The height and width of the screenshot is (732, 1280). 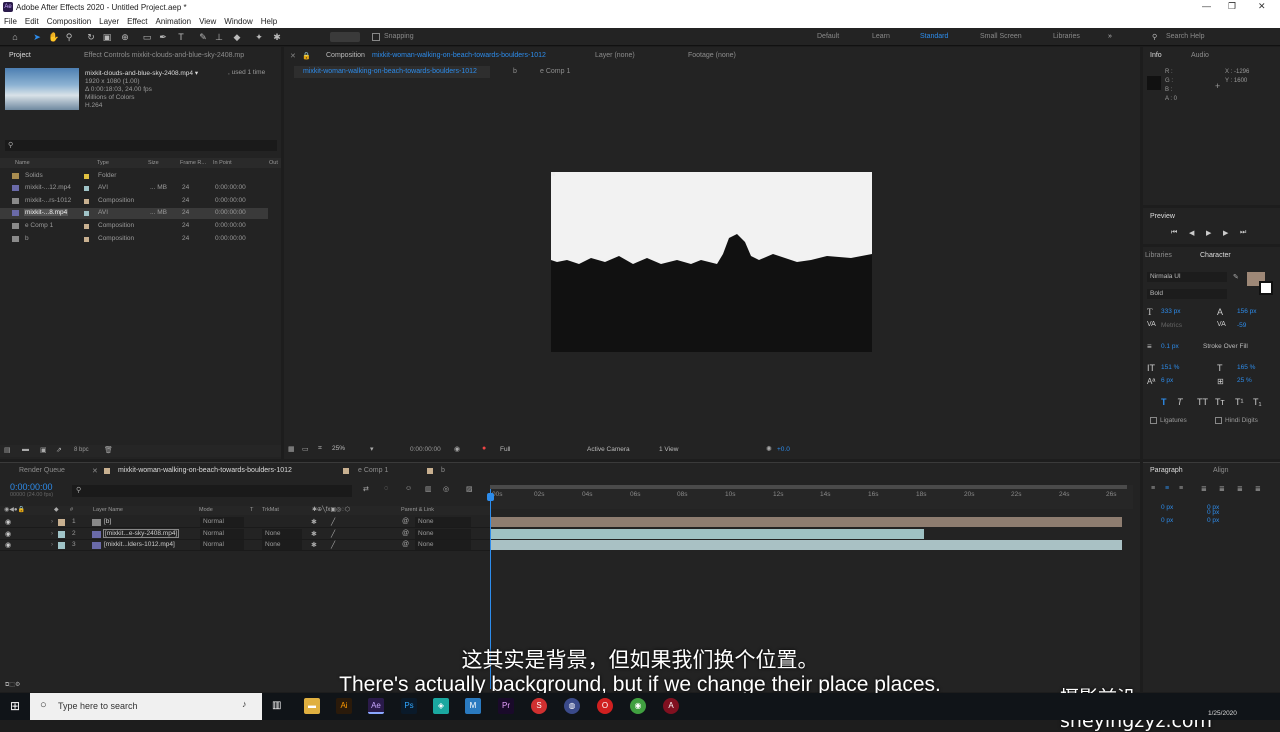 I want to click on tsume-value: 25 %, so click(x=1244, y=380).